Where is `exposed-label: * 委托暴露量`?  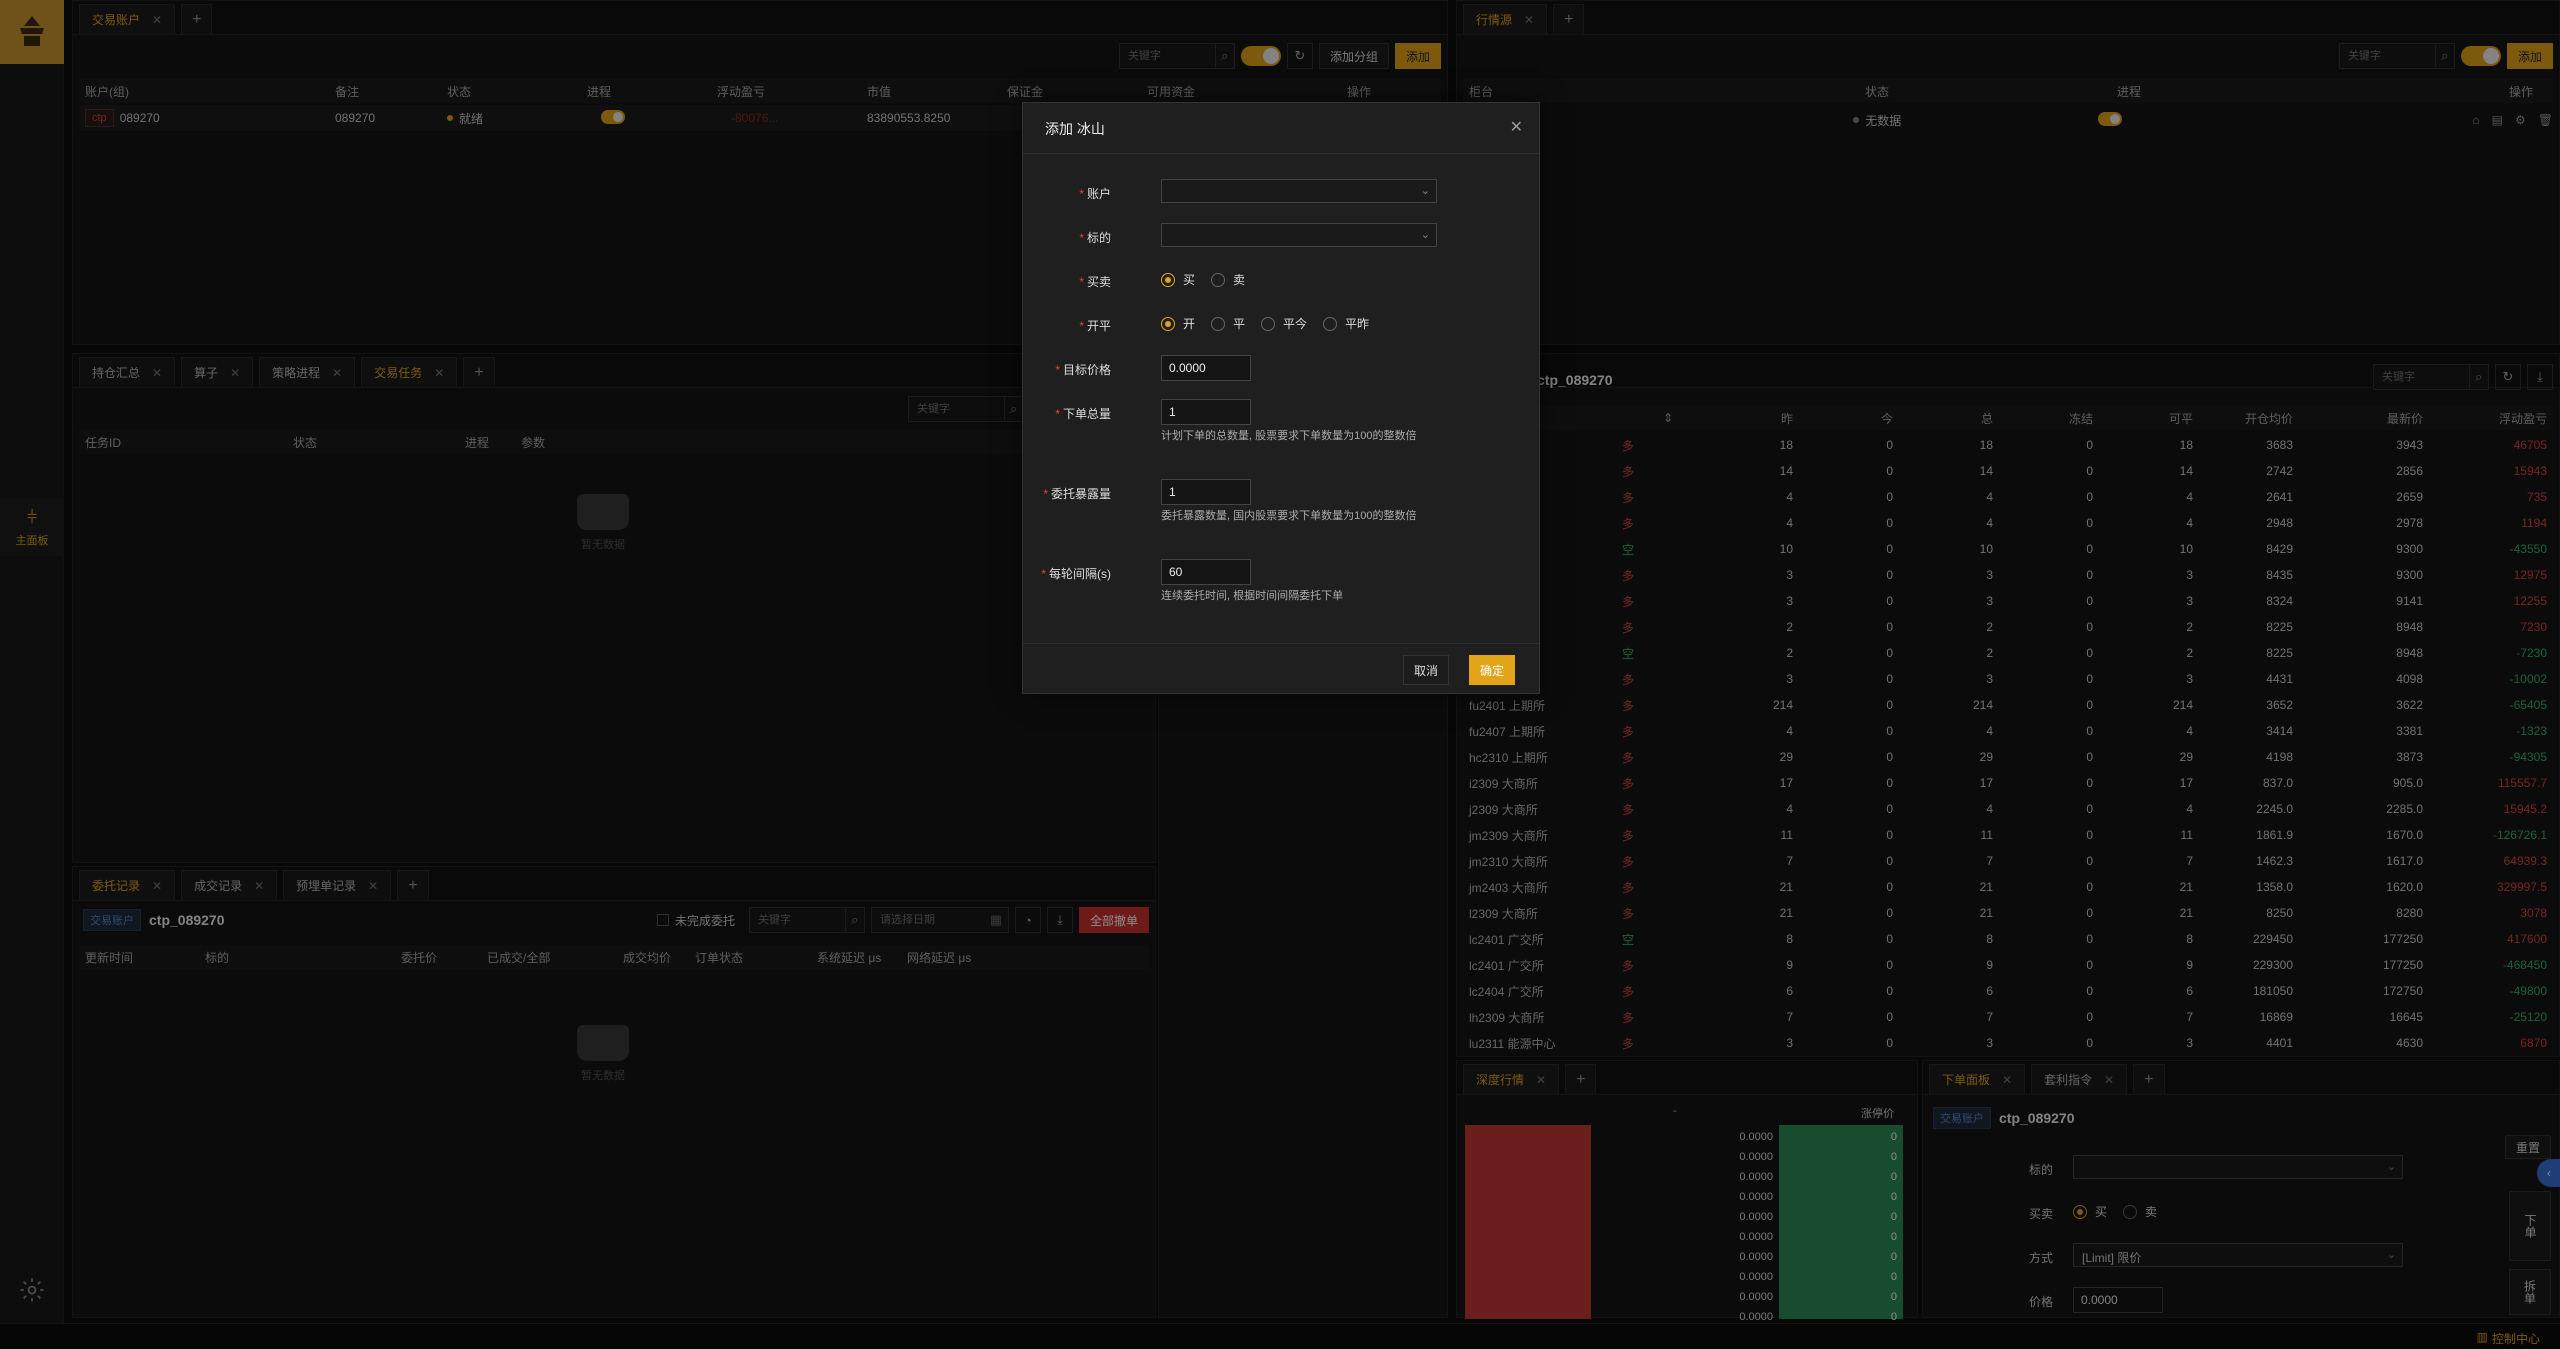 exposed-label: * 委托暴露量 is located at coordinates (1077, 494).